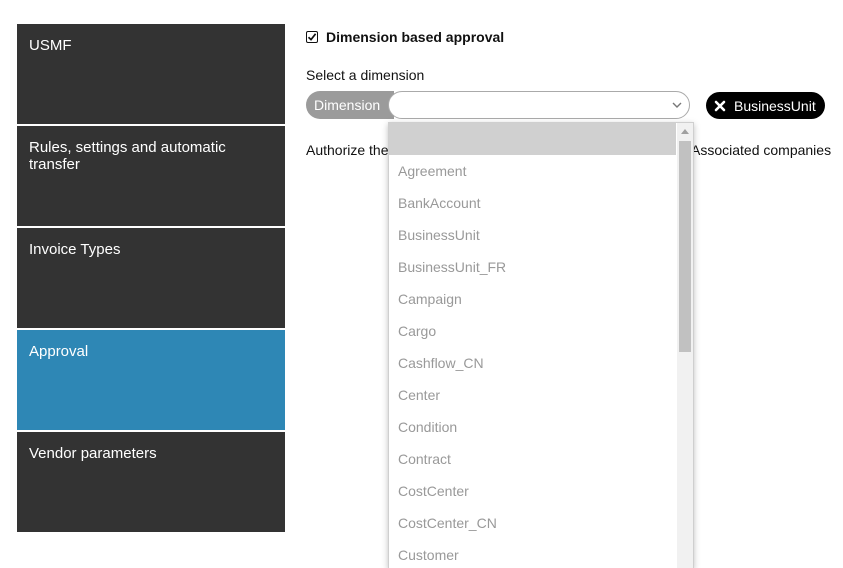 The image size is (843, 568). What do you see at coordinates (151, 380) in the screenshot?
I see `nav-item-approval: Approval` at bounding box center [151, 380].